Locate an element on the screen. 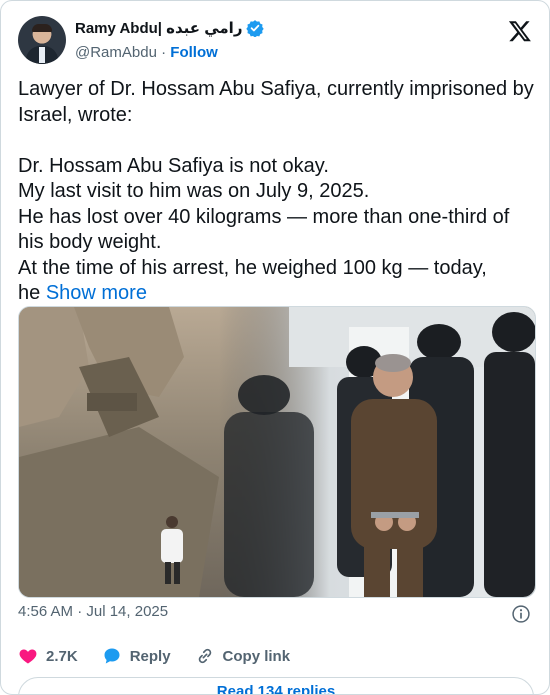  x-logo-icon is located at coordinates (520, 31).